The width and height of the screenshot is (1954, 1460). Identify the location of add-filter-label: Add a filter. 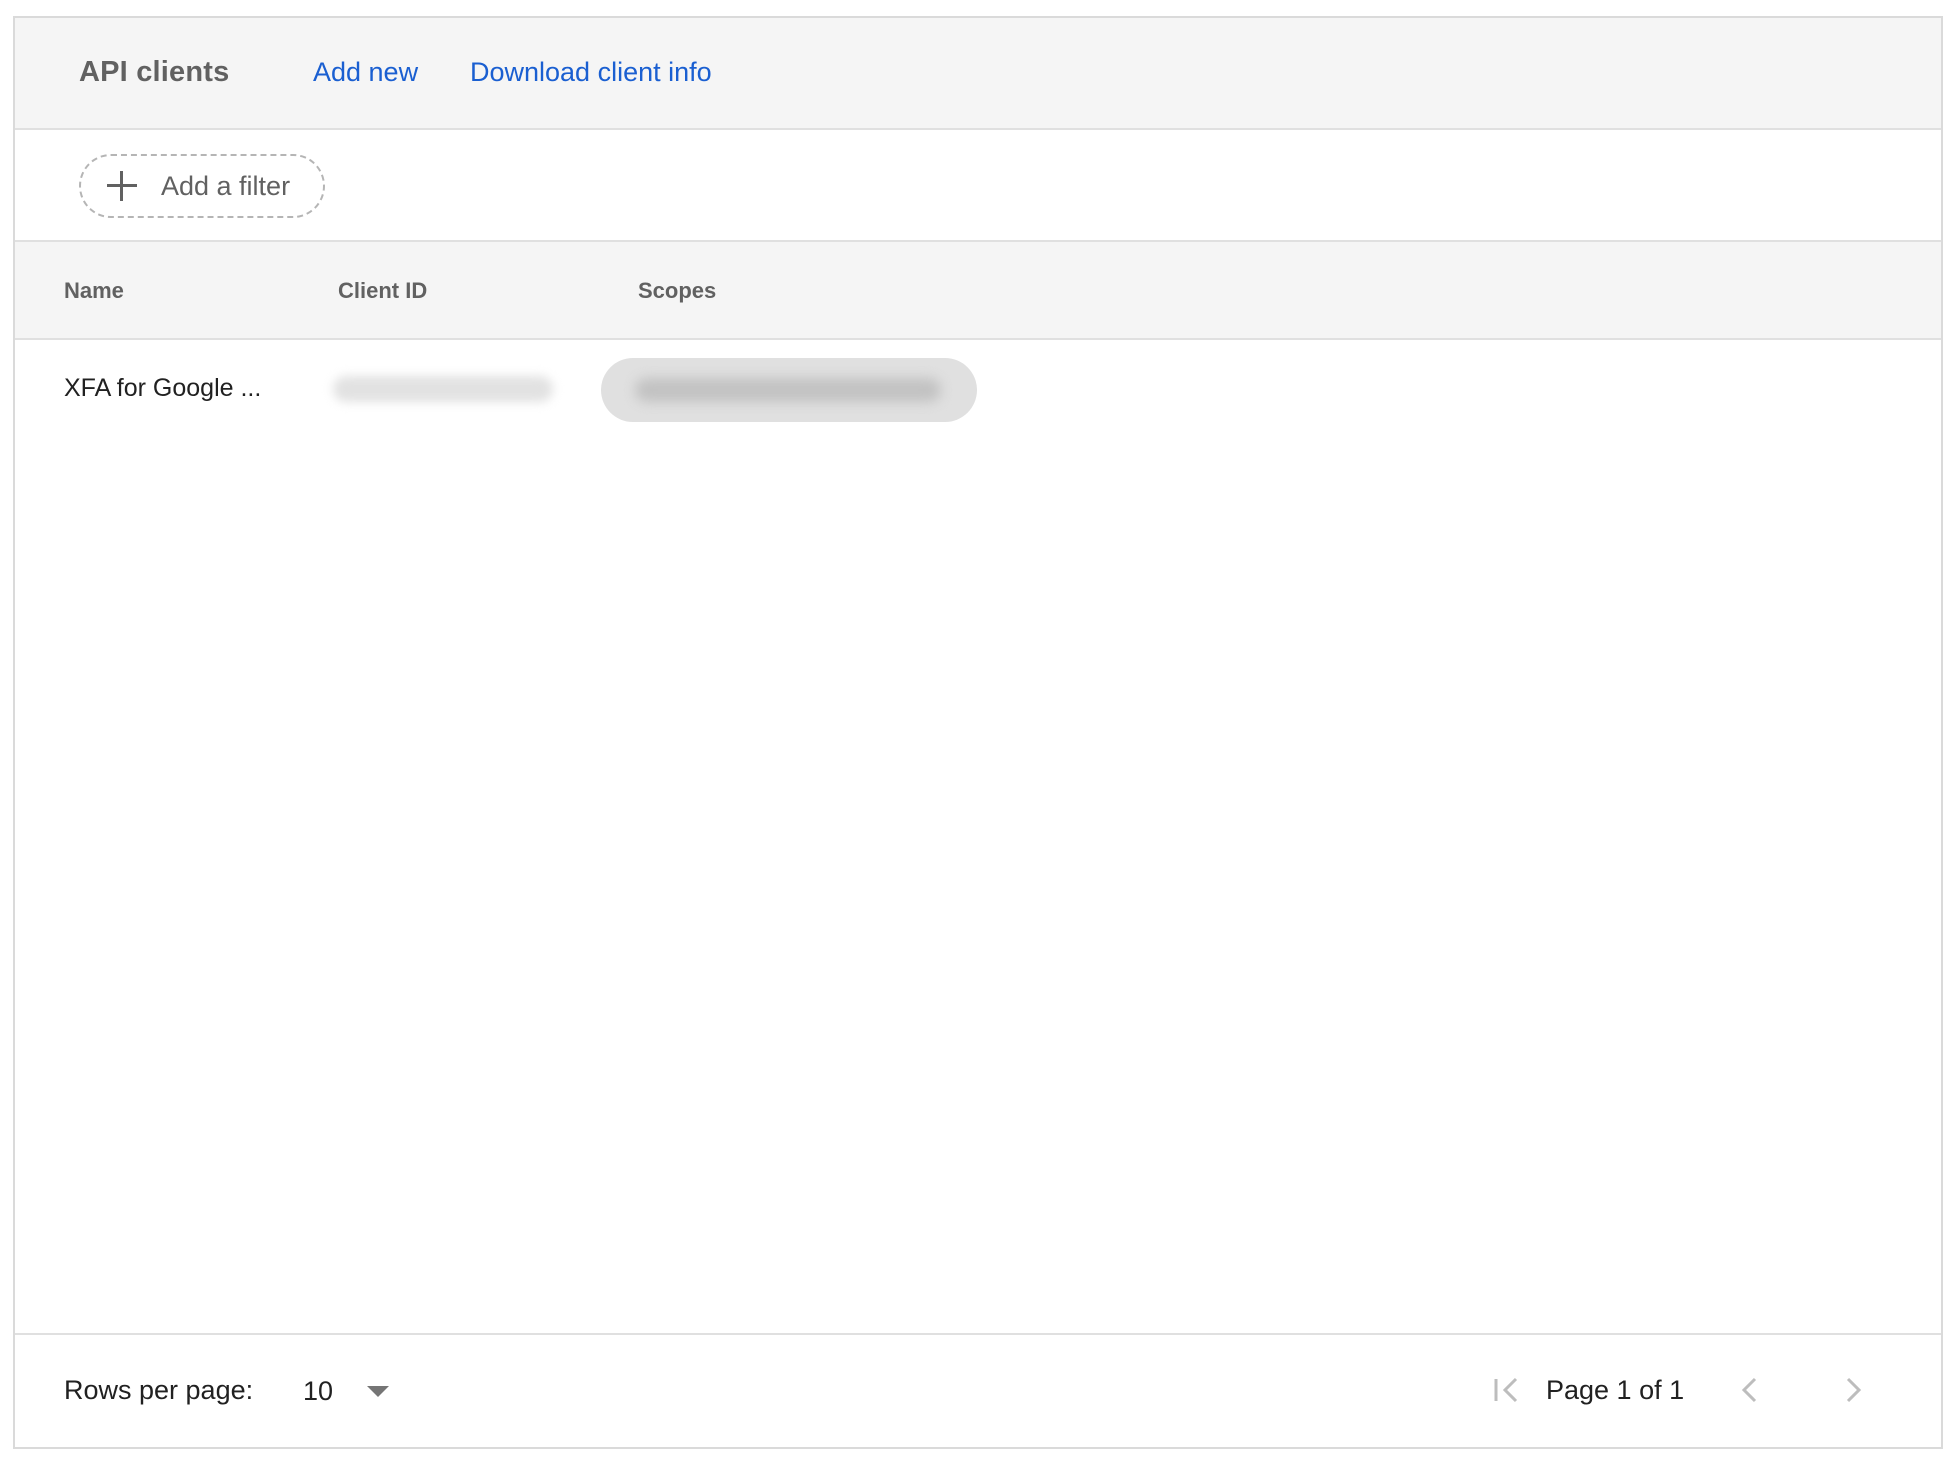
(226, 185).